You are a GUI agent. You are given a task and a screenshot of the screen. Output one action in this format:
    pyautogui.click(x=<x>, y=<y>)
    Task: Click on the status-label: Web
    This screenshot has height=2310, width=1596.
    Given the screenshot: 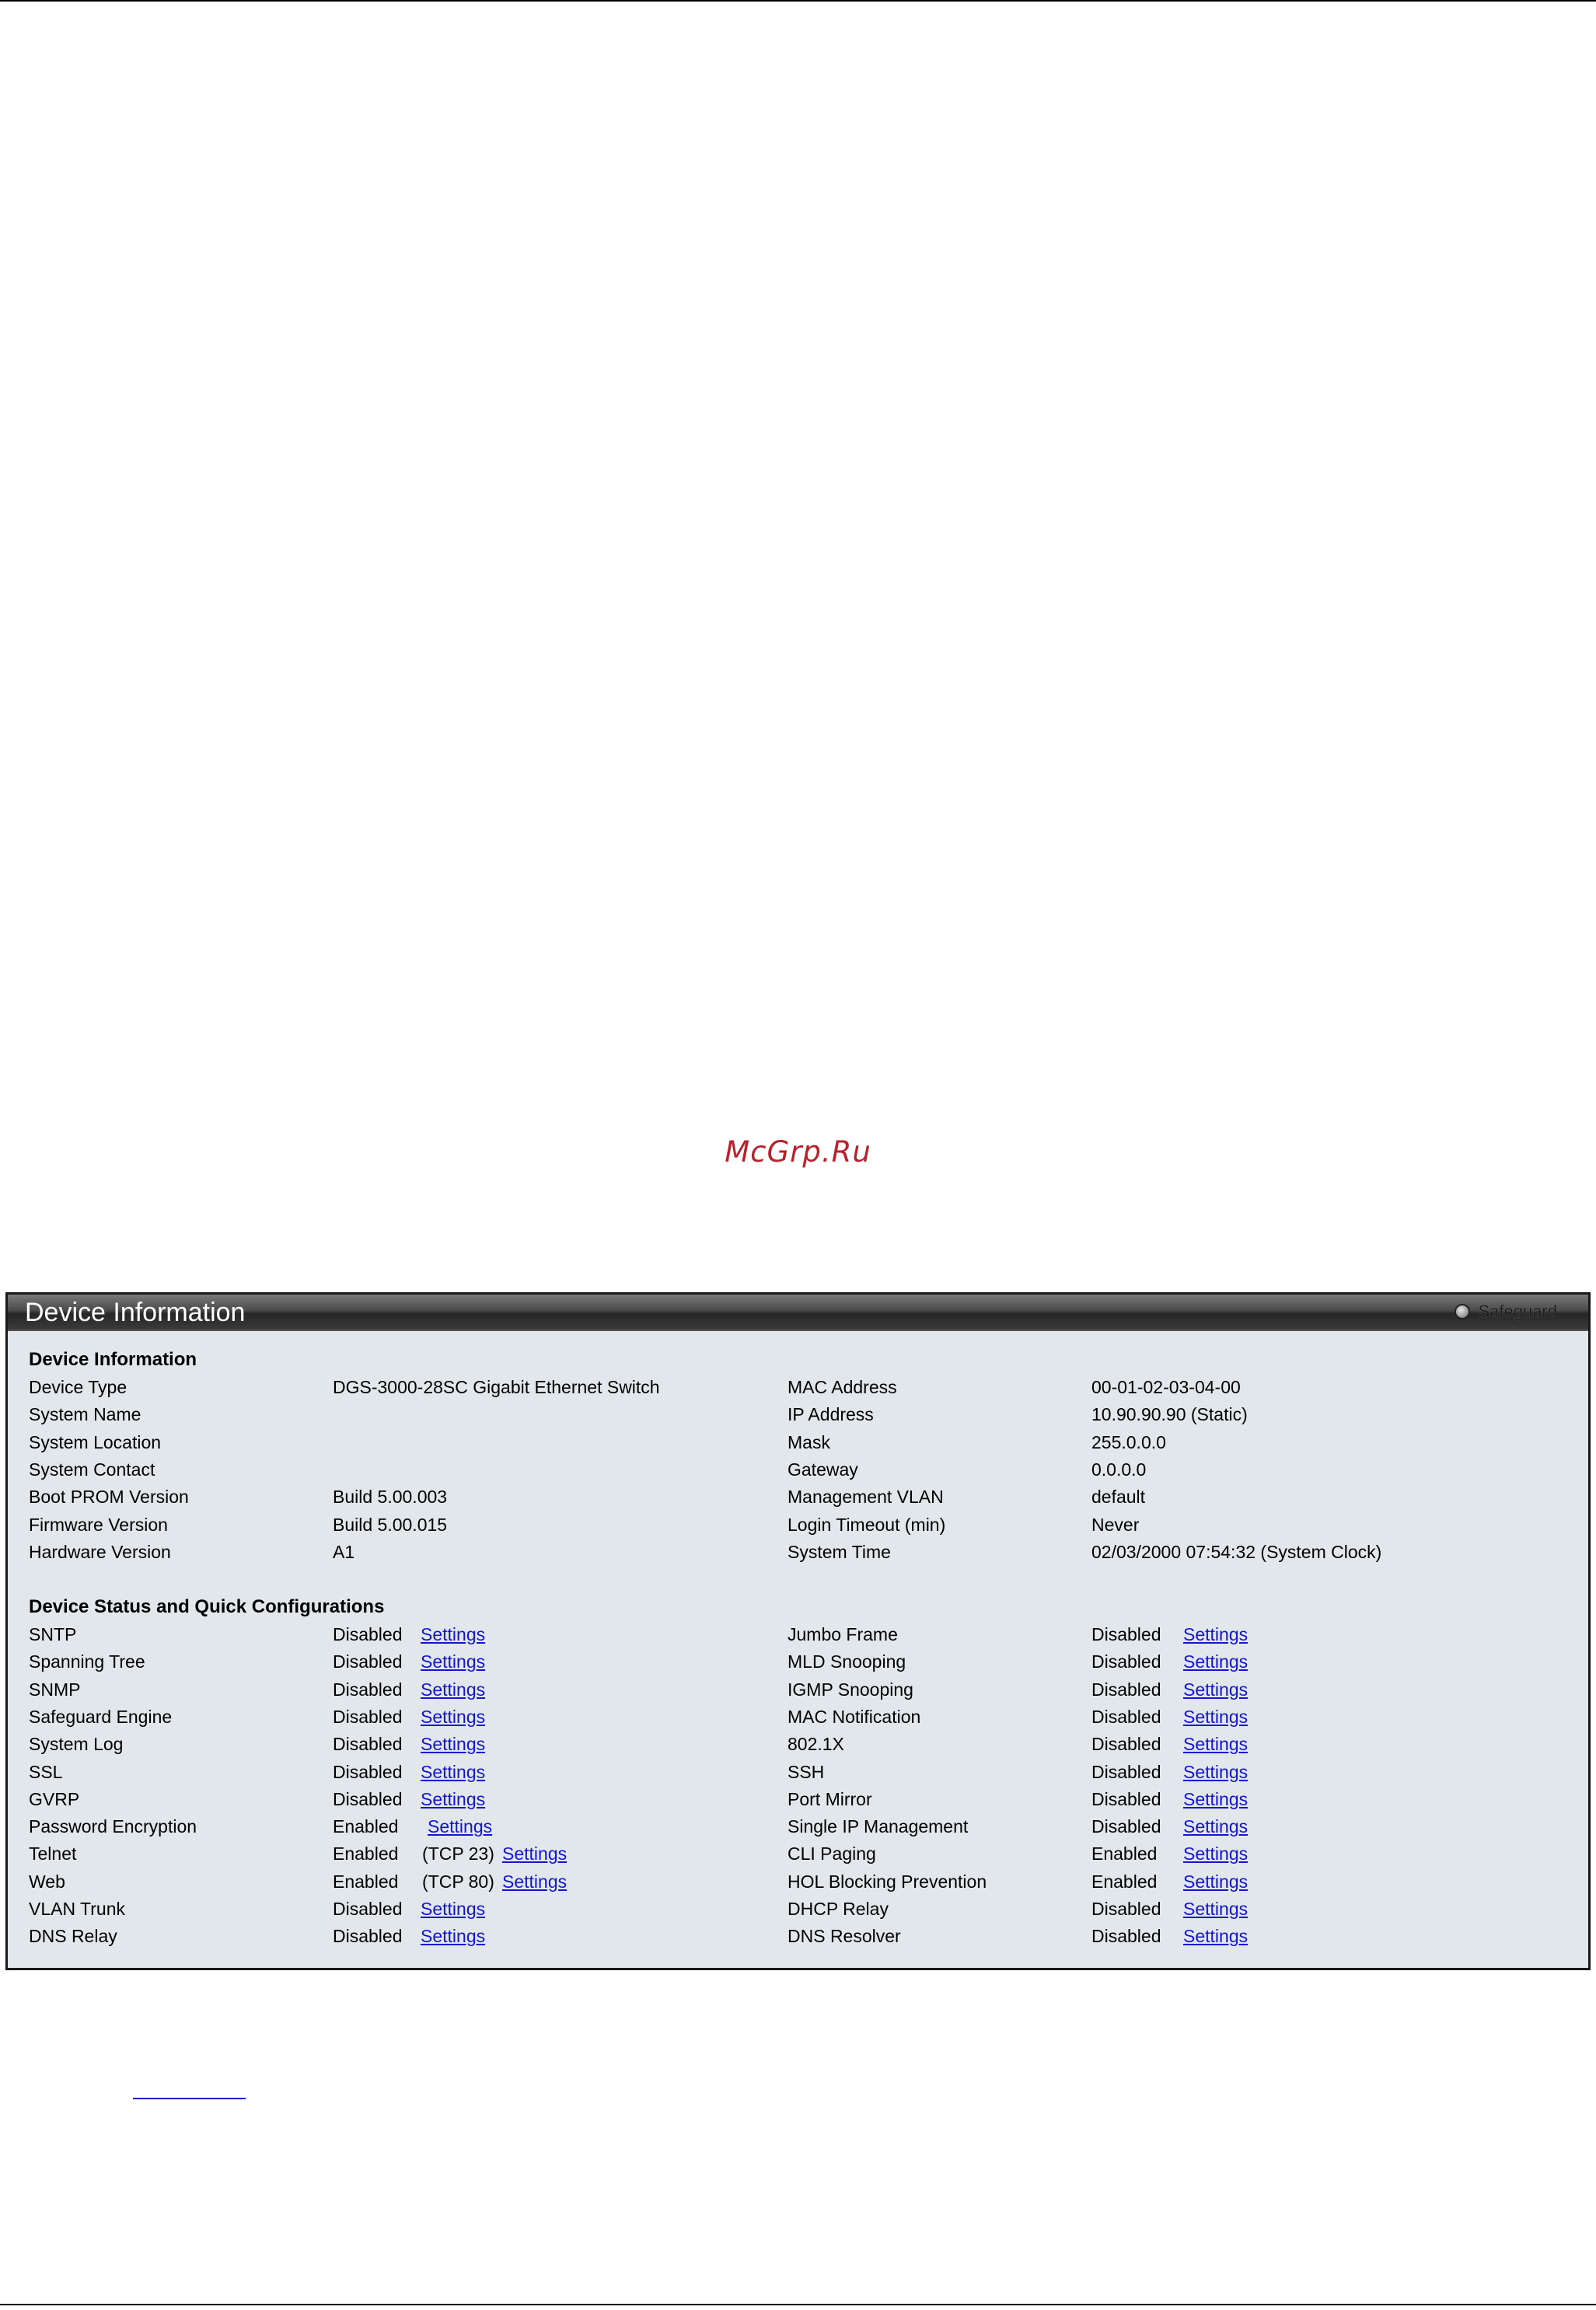 What is the action you would take?
    pyautogui.click(x=47, y=1881)
    